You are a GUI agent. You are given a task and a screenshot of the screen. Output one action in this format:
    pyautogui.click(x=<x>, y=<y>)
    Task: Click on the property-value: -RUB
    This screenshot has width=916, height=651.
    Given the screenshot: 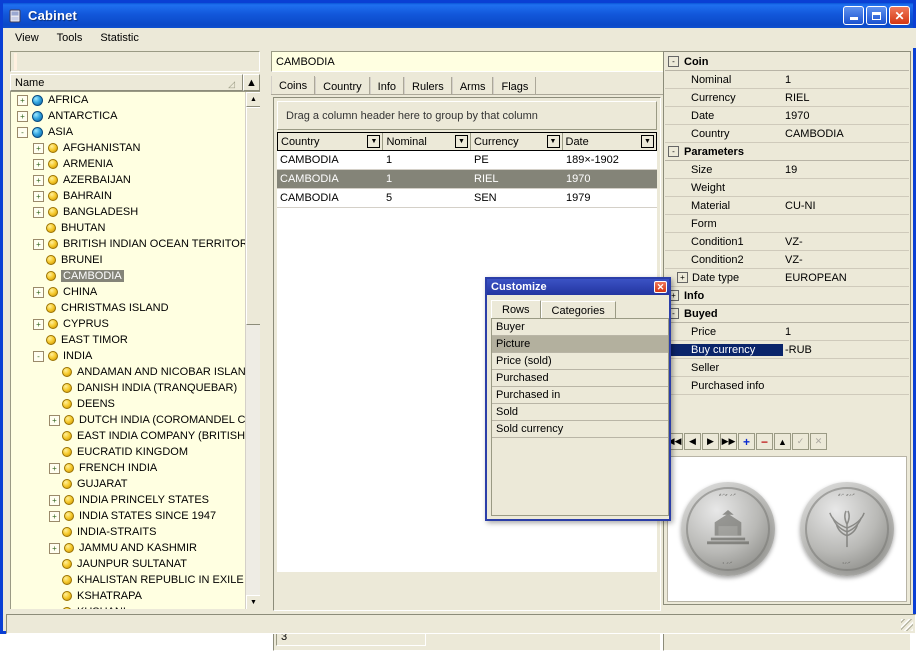 What is the action you would take?
    pyautogui.click(x=846, y=350)
    